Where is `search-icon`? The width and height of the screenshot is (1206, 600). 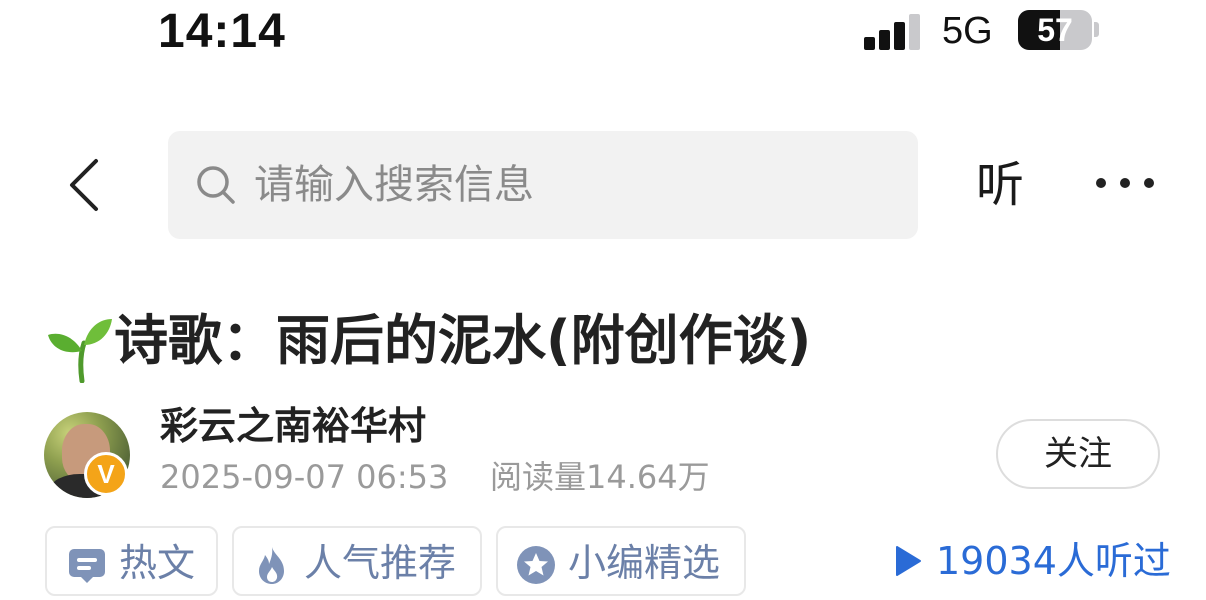 search-icon is located at coordinates (216, 185).